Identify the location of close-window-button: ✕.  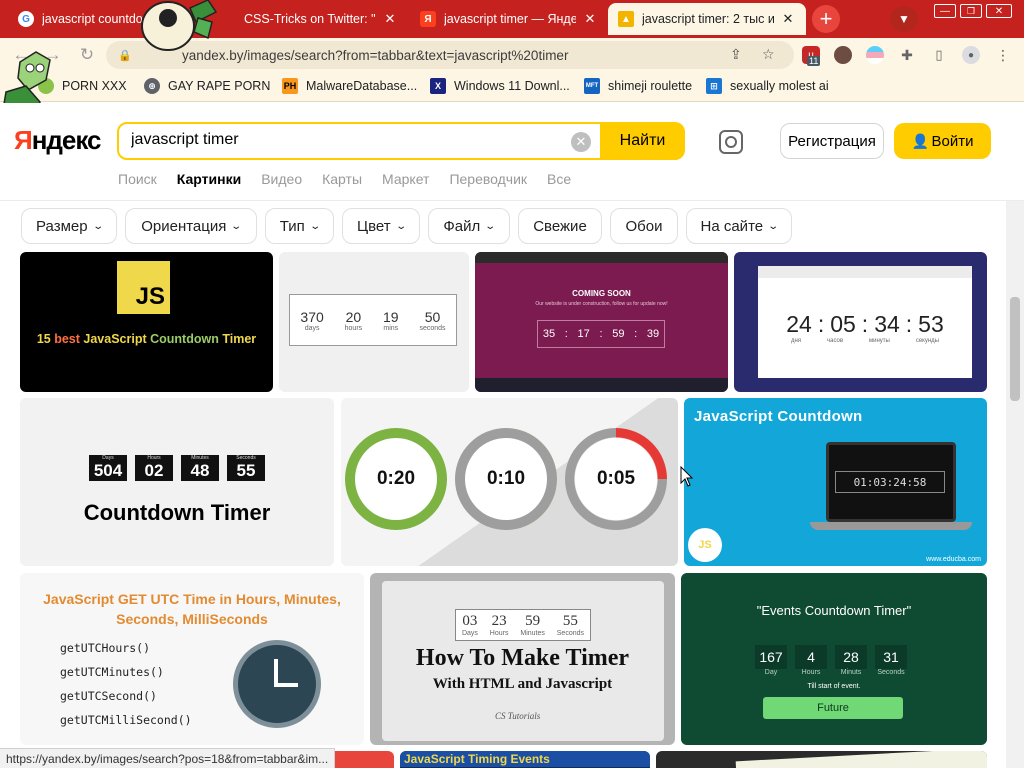
(999, 11).